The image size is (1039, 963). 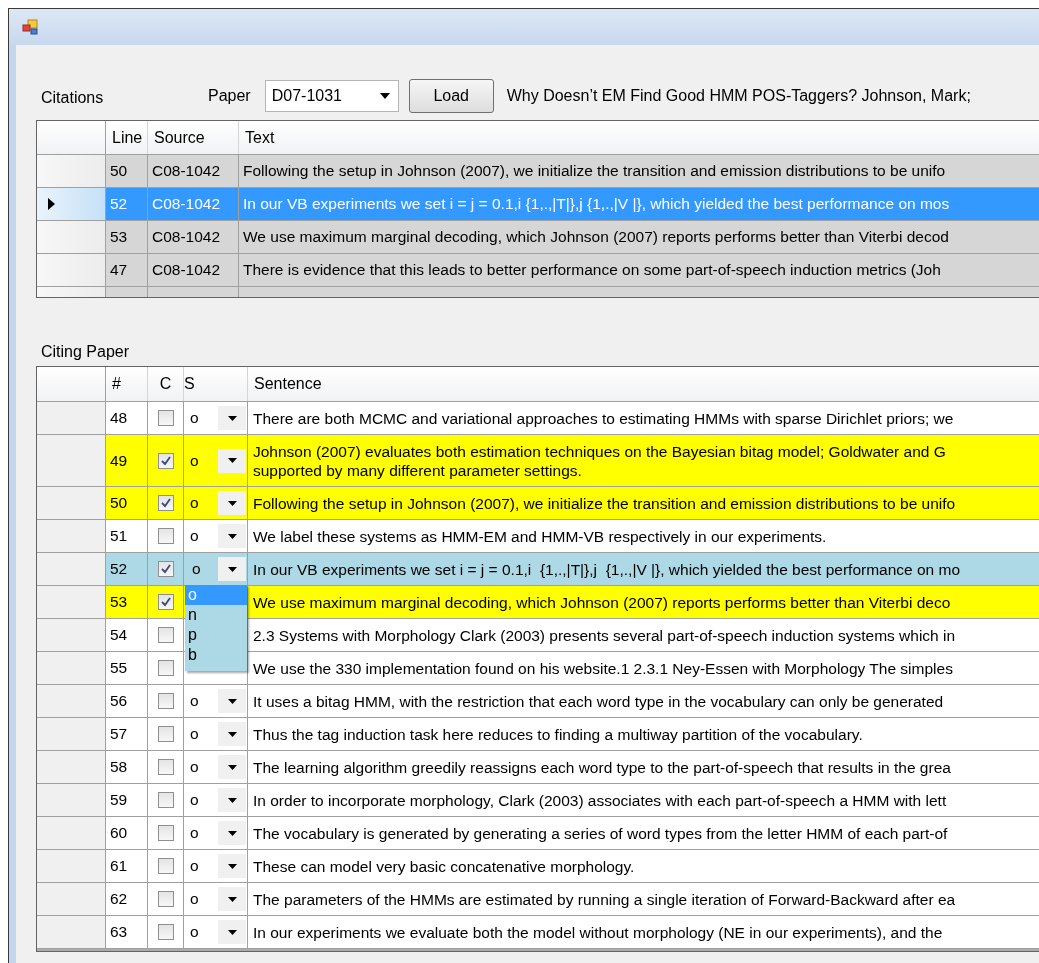 I want to click on table-cell-text: It uses a bitag HMM, with the restriction that each word type in the vocabulary can only be generated, so click(x=598, y=701).